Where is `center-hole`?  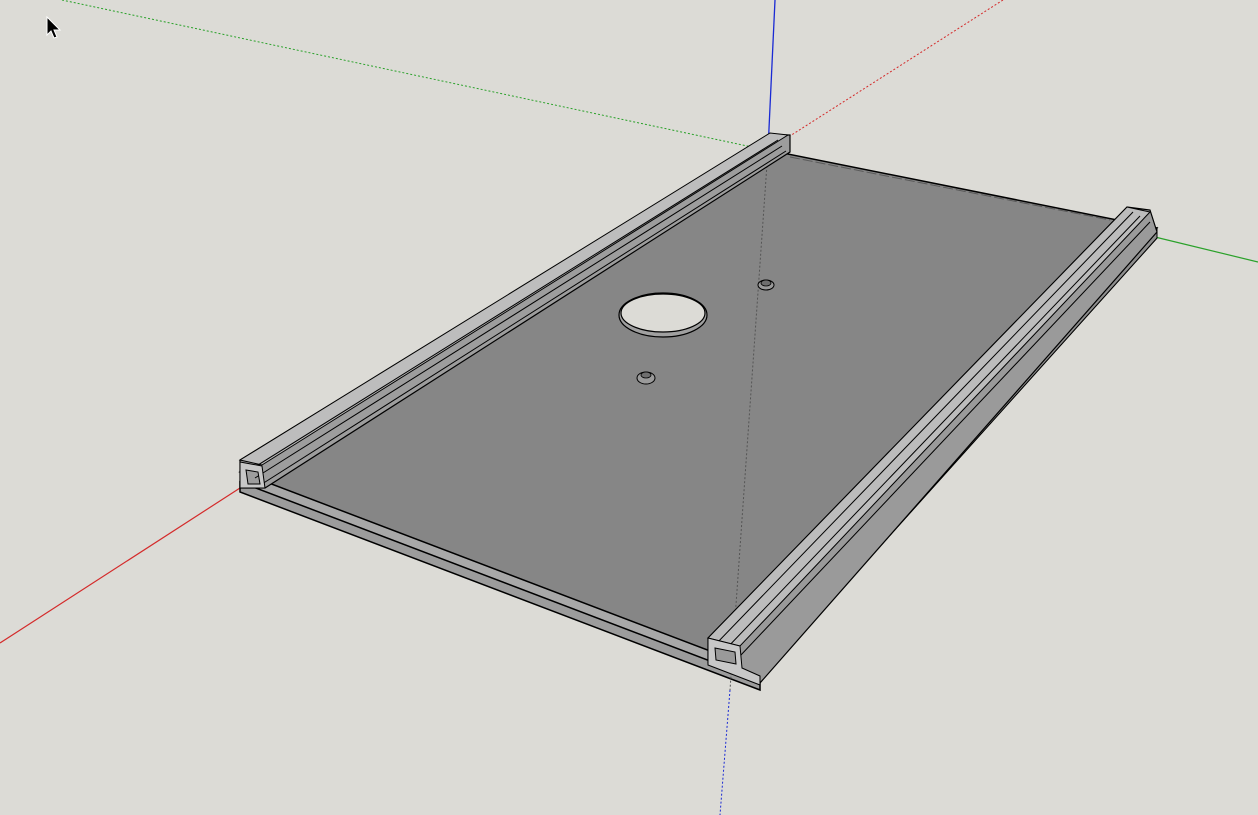 center-hole is located at coordinates (663, 315).